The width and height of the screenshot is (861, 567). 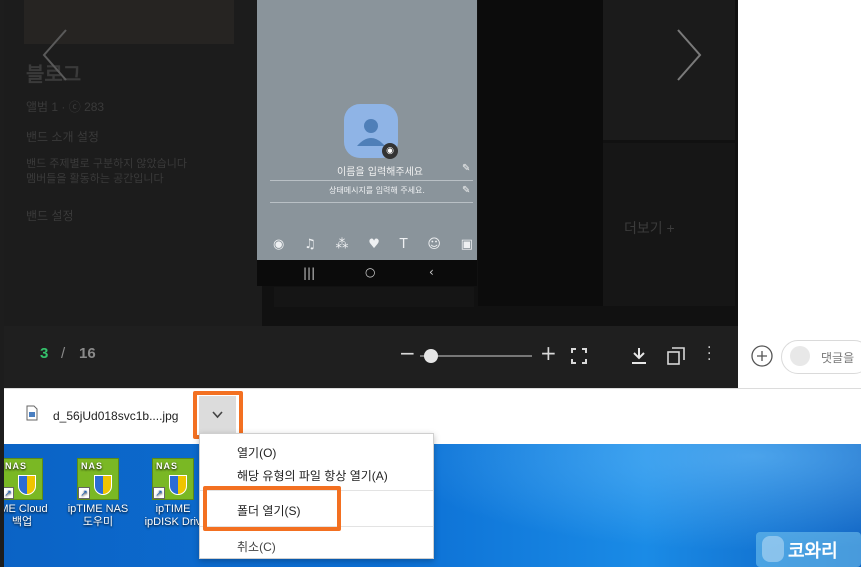 I want to click on copy-icon, so click(x=676, y=356).